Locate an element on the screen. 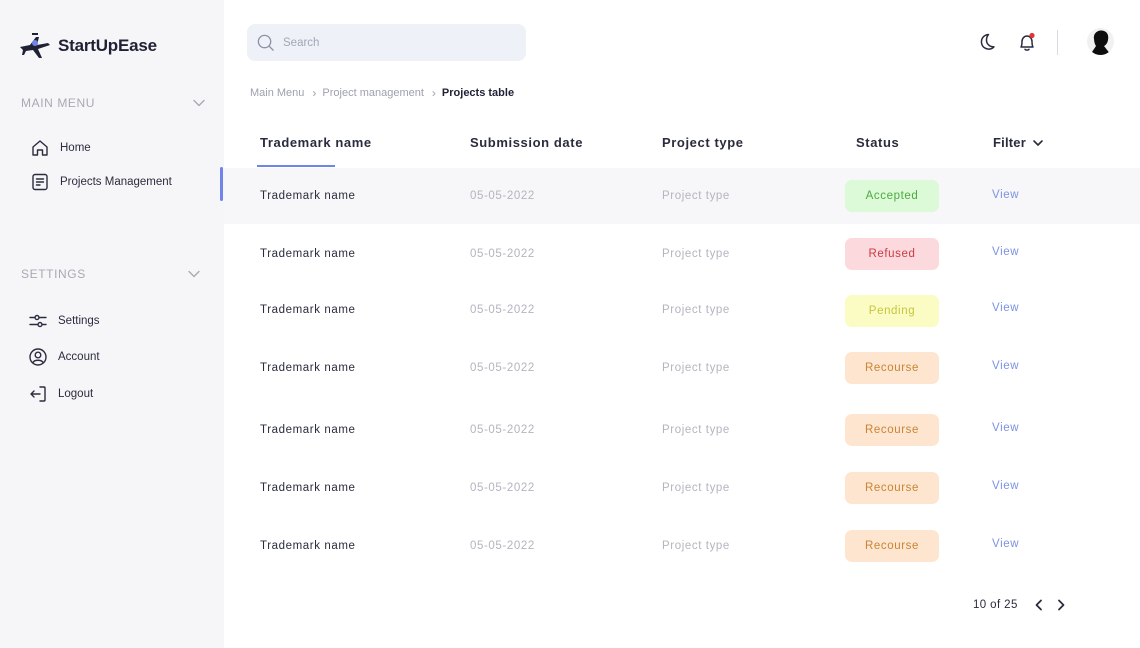 The height and width of the screenshot is (648, 1140). user-avatar-icon is located at coordinates (1100, 41).